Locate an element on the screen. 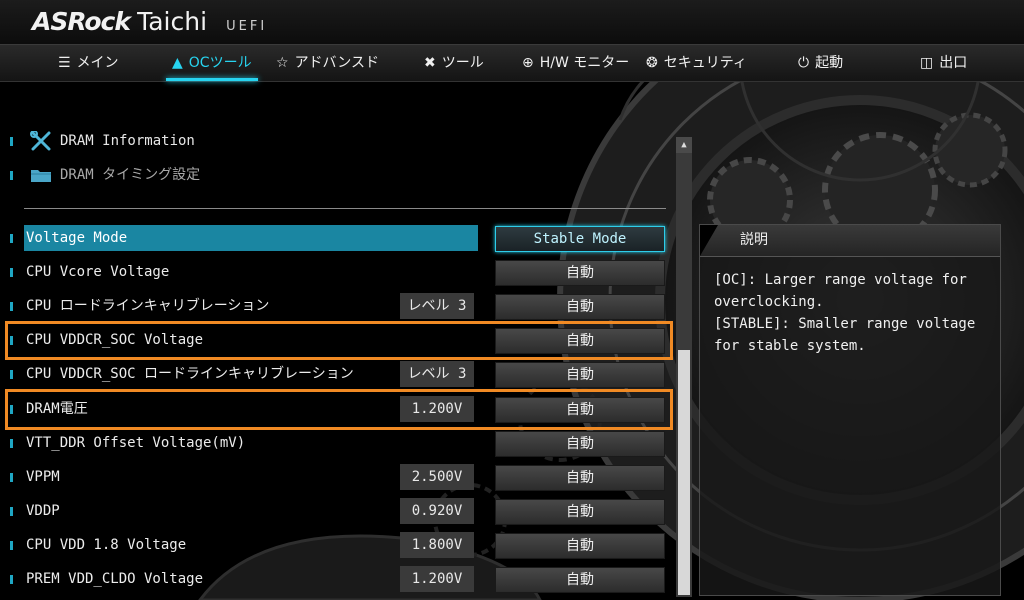  tab-boot: ⏻ 起動 is located at coordinates (820, 63).